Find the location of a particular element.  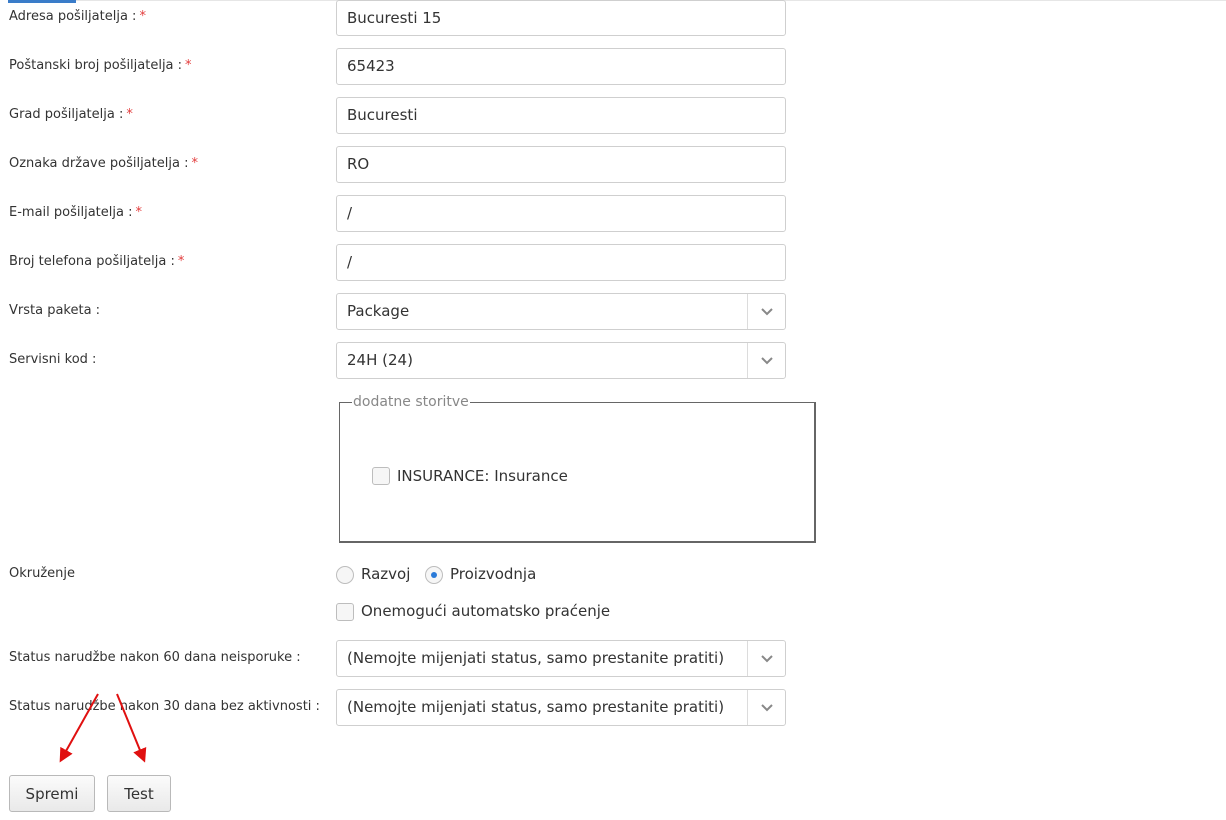

active-tab-indicator is located at coordinates (42, 1).